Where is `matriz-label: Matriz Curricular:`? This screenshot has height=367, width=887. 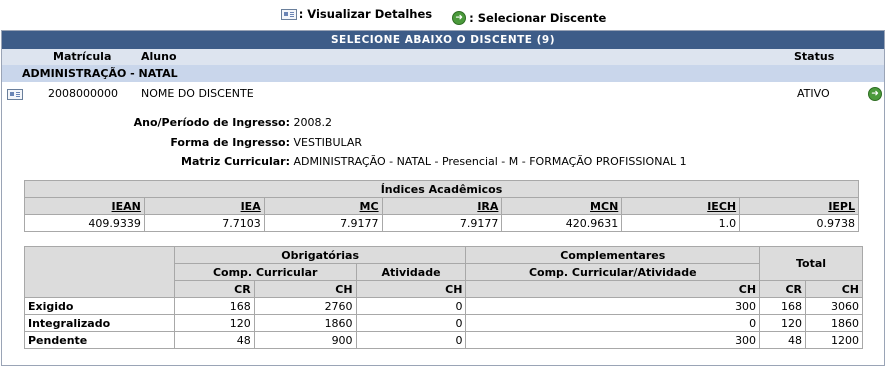
matriz-label: Matriz Curricular: is located at coordinates (235, 161).